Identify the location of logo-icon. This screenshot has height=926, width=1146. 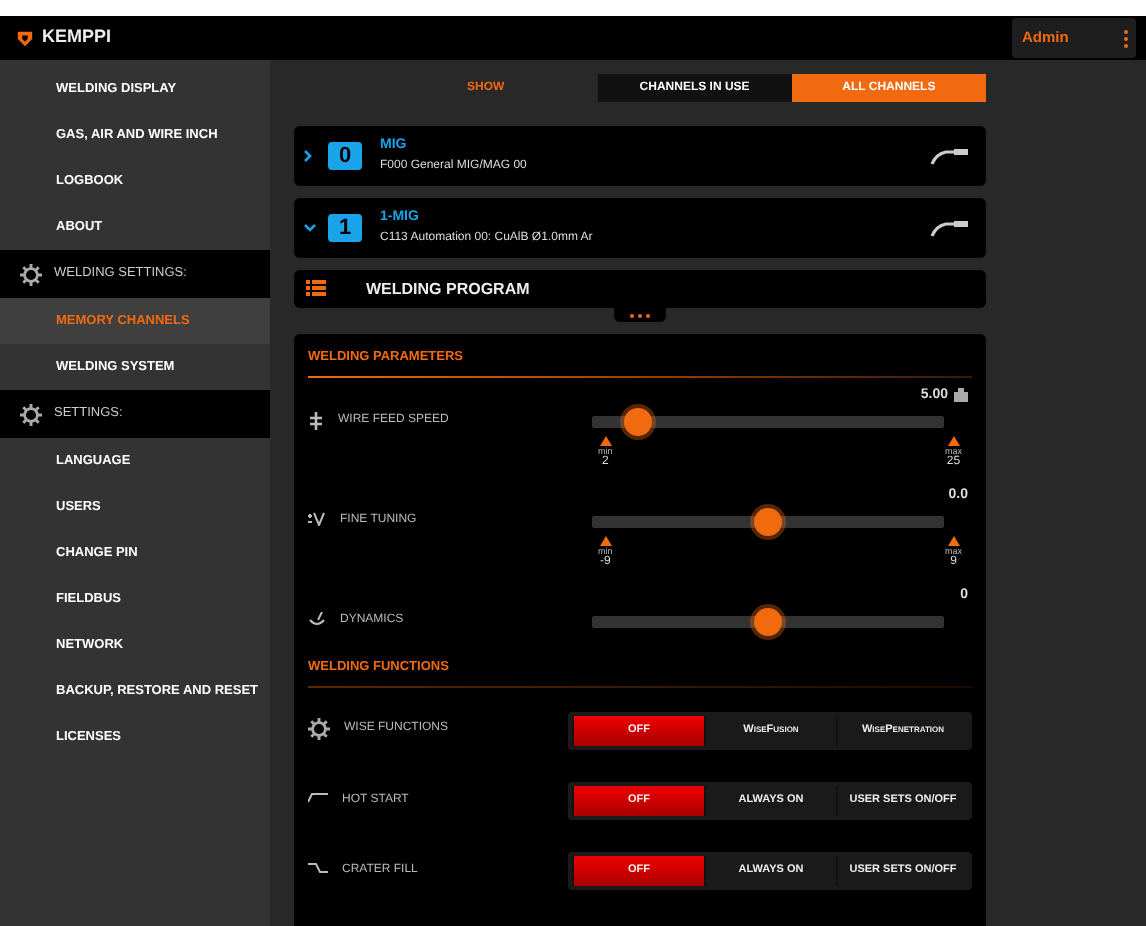
(25, 38).